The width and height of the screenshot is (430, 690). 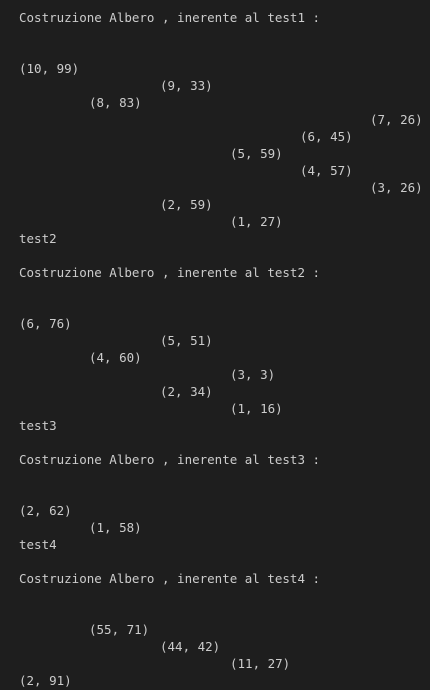 I want to click on tree-node: (3, 3), so click(x=253, y=374).